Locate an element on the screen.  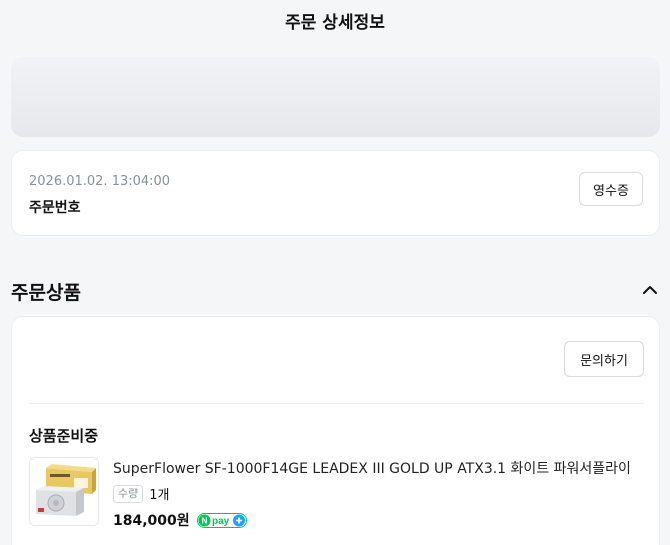
chevron-up-icon is located at coordinates (650, 290).